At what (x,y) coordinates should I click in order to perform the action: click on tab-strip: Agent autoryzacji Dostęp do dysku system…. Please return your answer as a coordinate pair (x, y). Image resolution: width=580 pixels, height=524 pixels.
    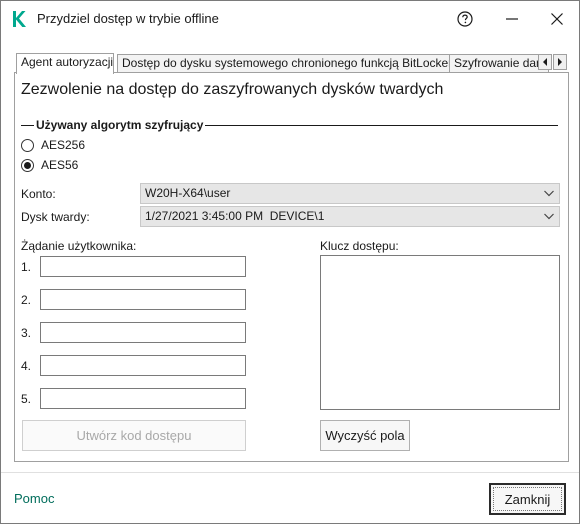
    Looking at the image, I should click on (291, 63).